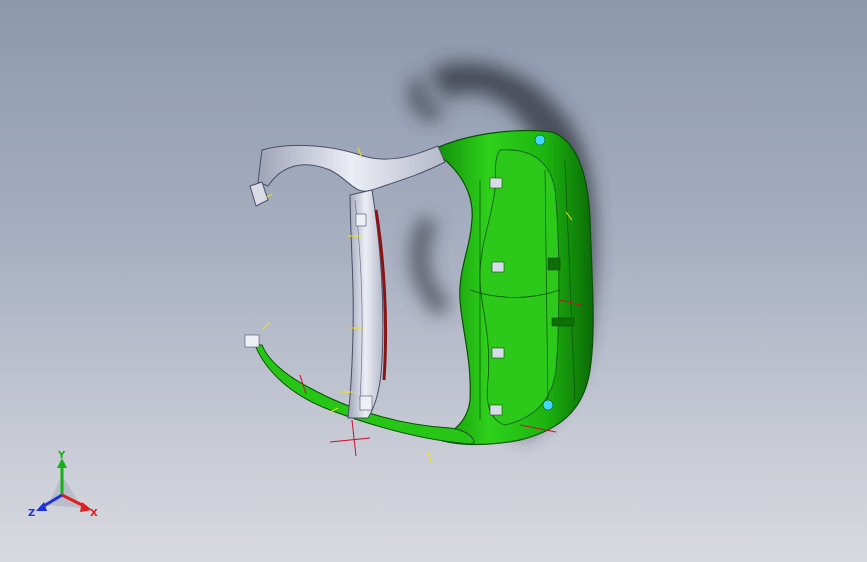  What do you see at coordinates (94, 513) in the screenshot?
I see `x-axis-label: X` at bounding box center [94, 513].